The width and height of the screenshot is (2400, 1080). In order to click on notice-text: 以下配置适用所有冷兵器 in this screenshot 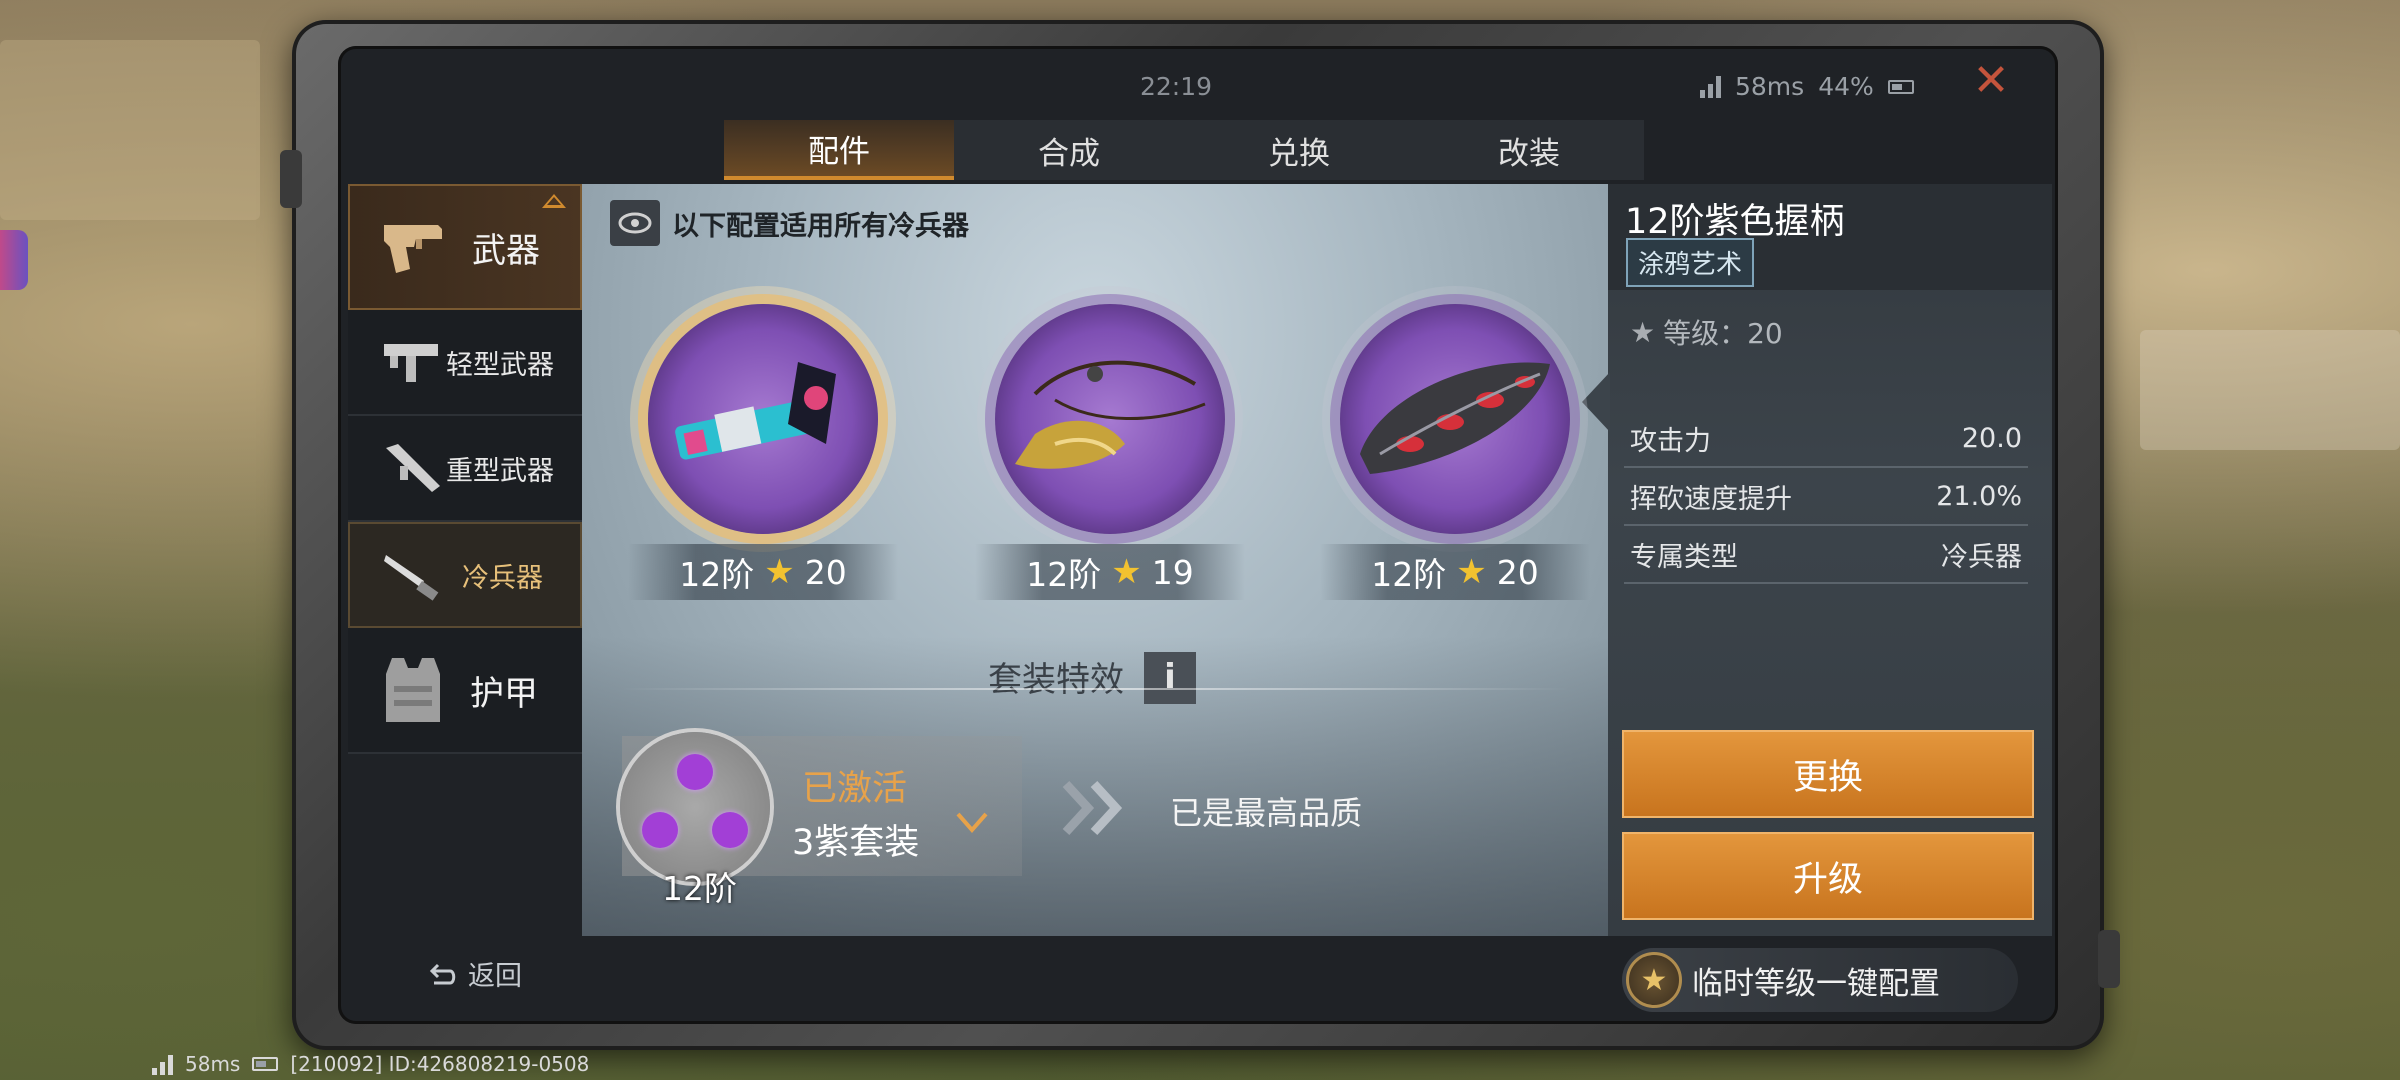, I will do `click(820, 226)`.